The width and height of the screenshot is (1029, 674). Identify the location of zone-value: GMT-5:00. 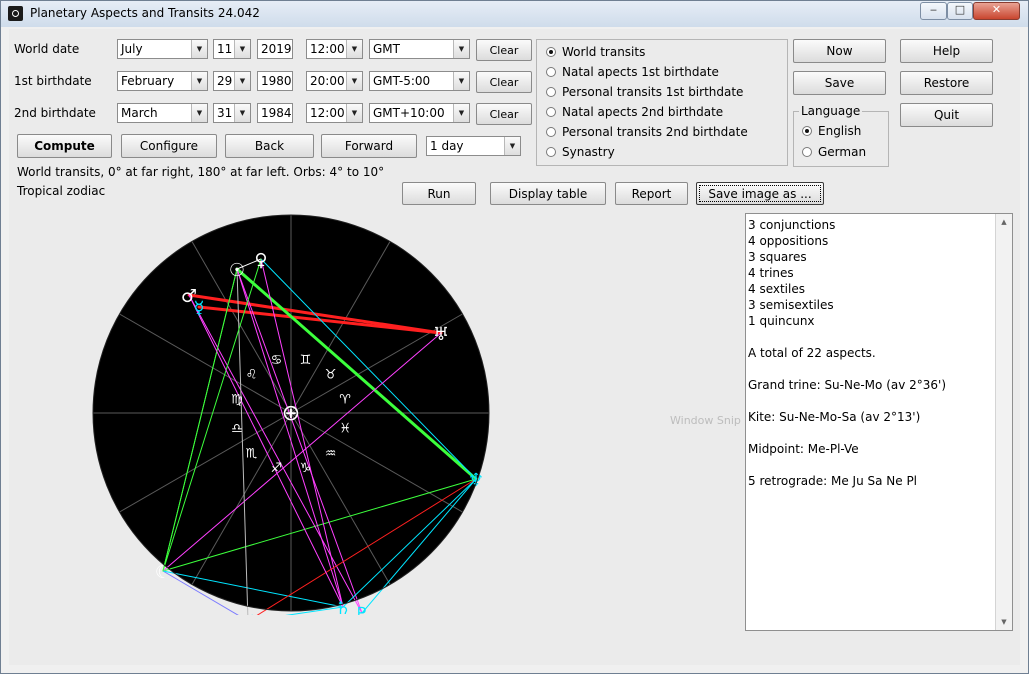
(402, 81).